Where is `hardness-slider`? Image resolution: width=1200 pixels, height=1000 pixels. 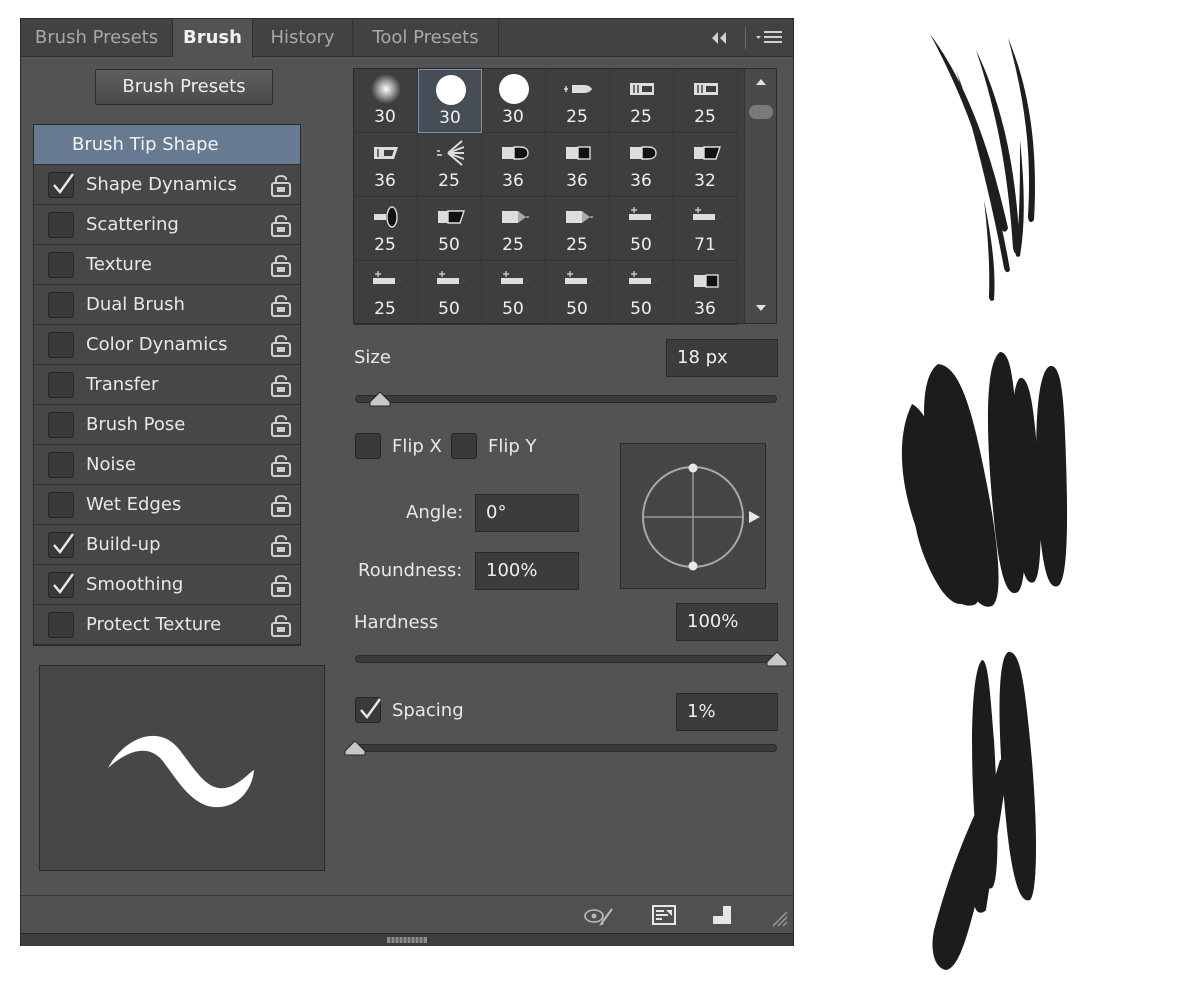 hardness-slider is located at coordinates (566, 659).